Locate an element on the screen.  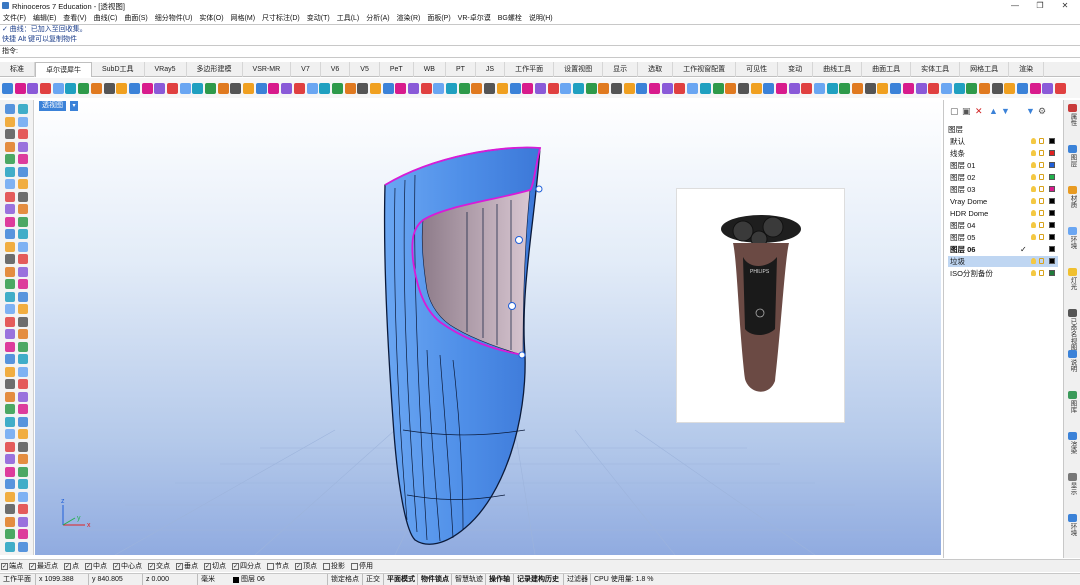
status-ortho: 正交 is located at coordinates (371, 579).